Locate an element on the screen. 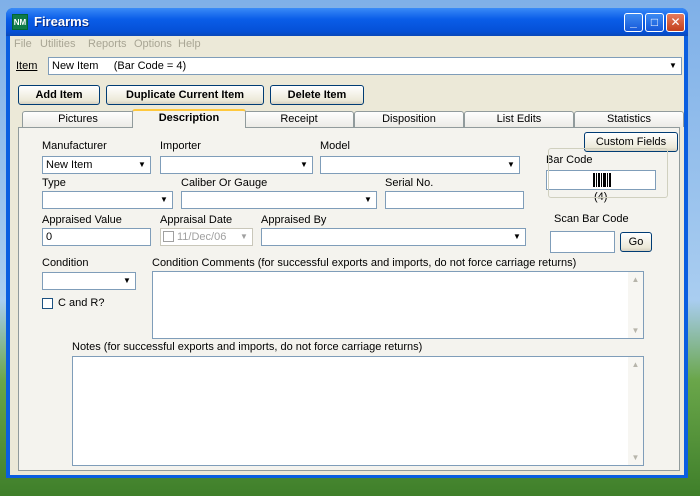 The height and width of the screenshot is (496, 700). item-label: Item is located at coordinates (27, 66).